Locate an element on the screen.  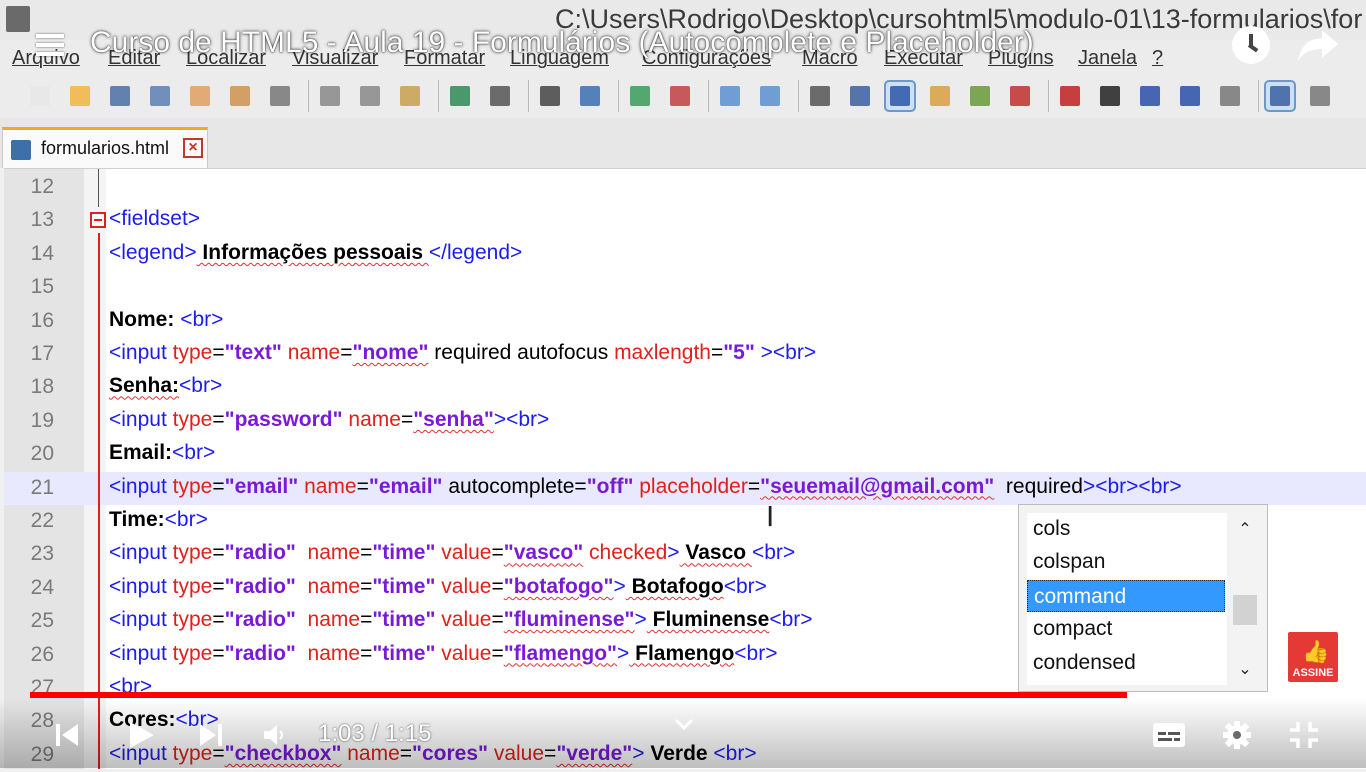
code-token: Informações pessoais is located at coordinates (312, 252).